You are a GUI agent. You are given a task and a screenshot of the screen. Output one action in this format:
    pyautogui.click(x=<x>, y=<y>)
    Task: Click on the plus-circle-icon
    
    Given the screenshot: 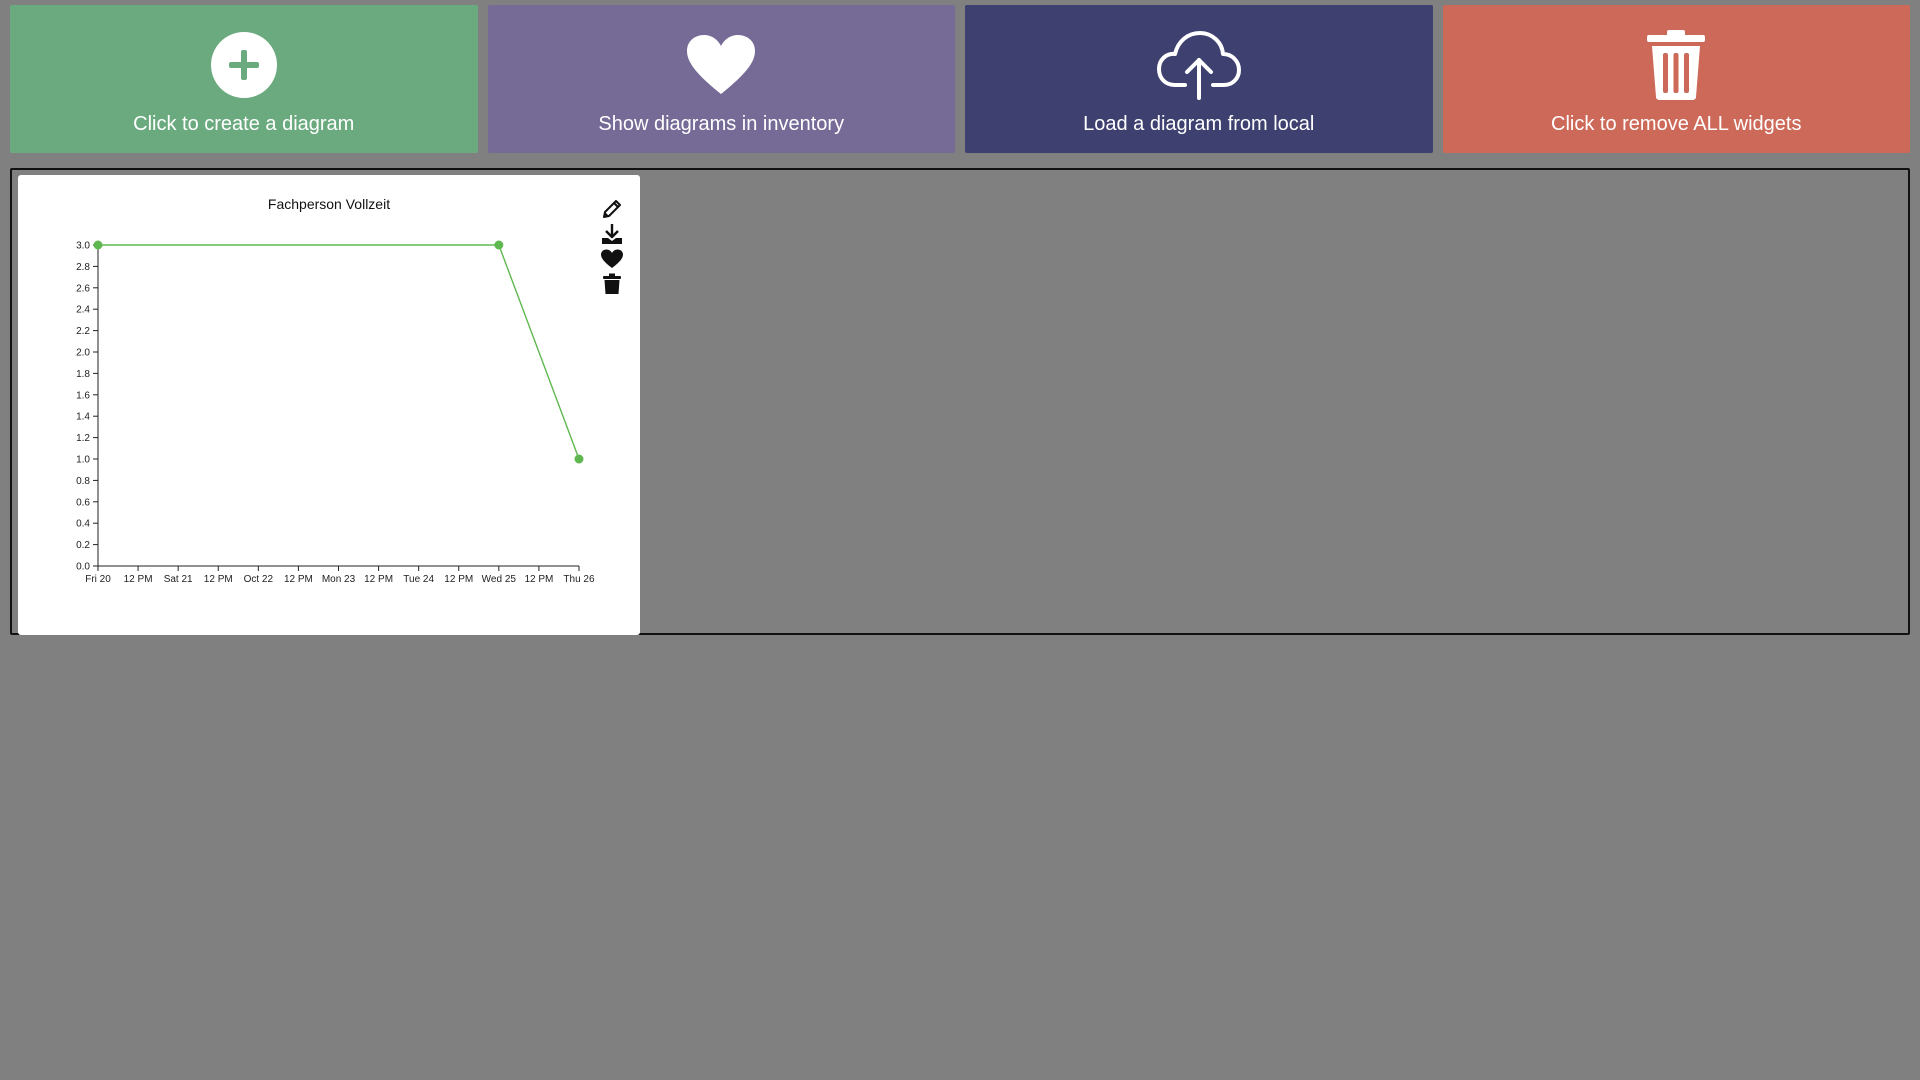 What is the action you would take?
    pyautogui.click(x=244, y=65)
    